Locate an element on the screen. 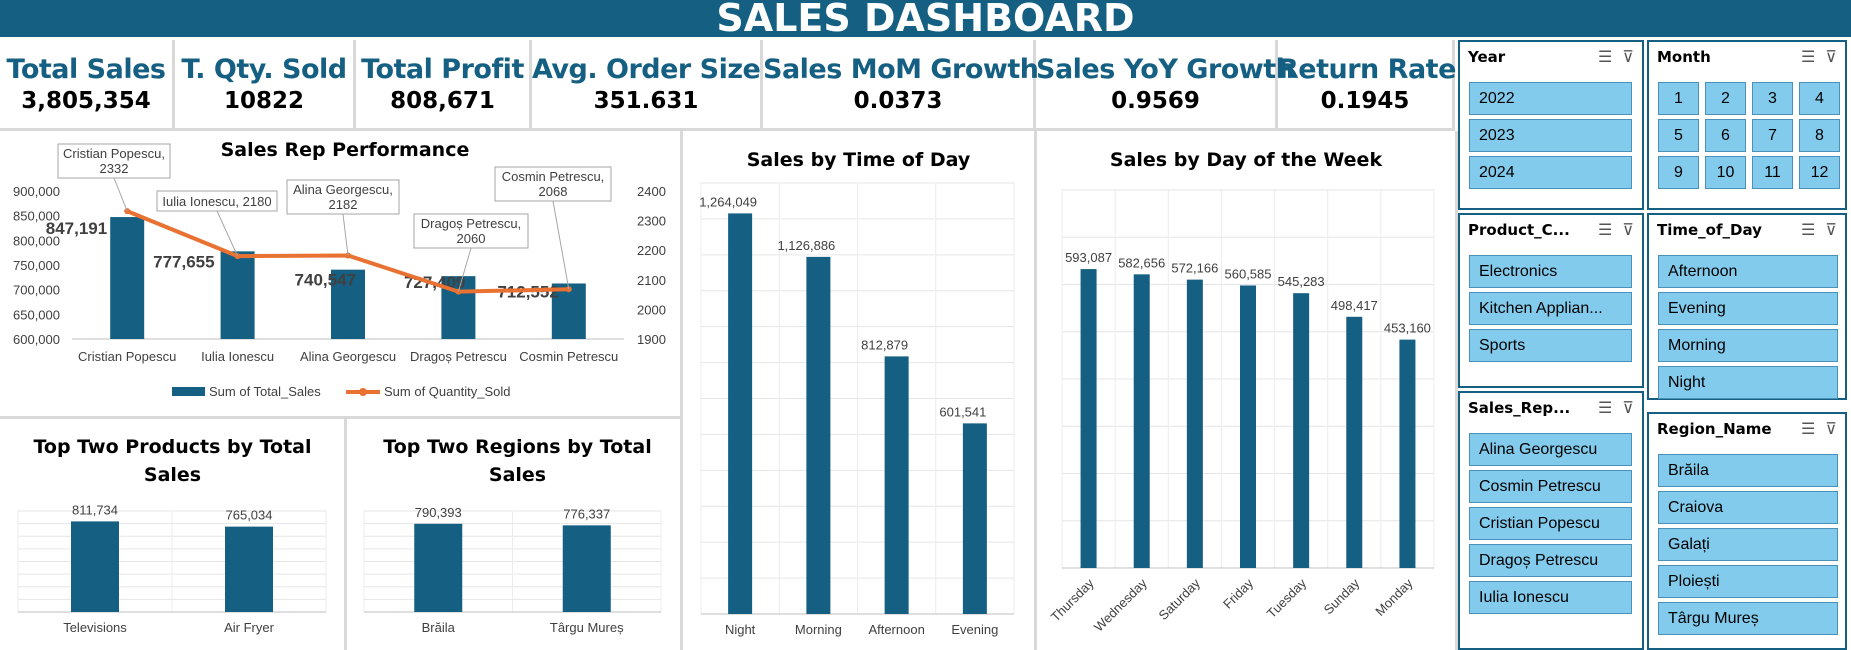  category-label: Wednesday is located at coordinates (1120, 604).